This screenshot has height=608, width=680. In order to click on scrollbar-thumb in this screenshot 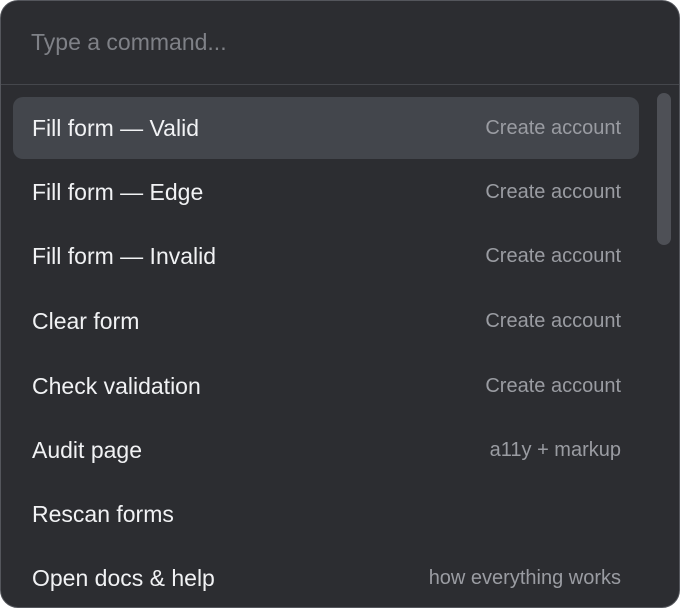, I will do `click(664, 169)`.